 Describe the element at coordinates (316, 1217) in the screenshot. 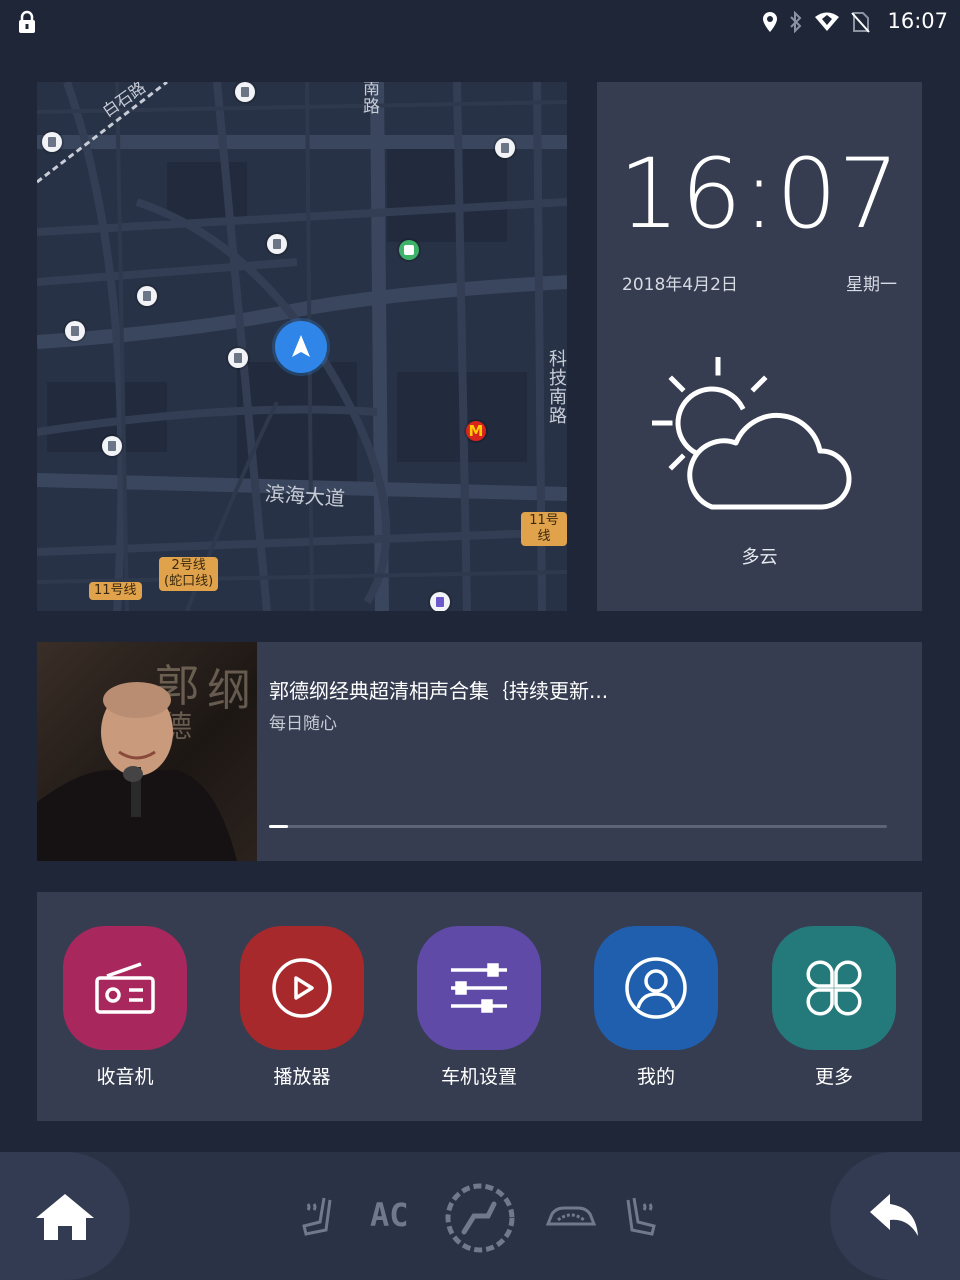

I see `seat-heat-left-icon` at that location.